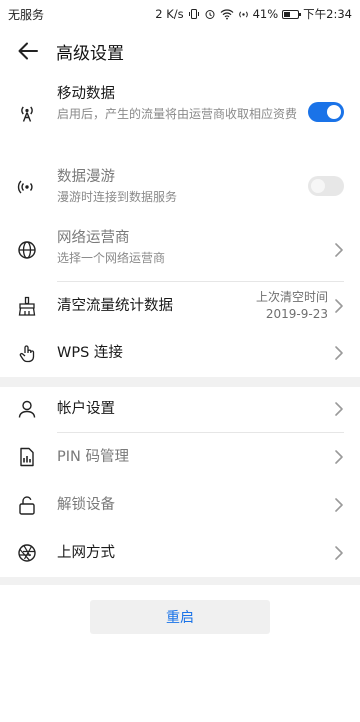 This screenshot has height=722, width=360. What do you see at coordinates (90, 353) in the screenshot?
I see `wps-label: WPS 连接` at bounding box center [90, 353].